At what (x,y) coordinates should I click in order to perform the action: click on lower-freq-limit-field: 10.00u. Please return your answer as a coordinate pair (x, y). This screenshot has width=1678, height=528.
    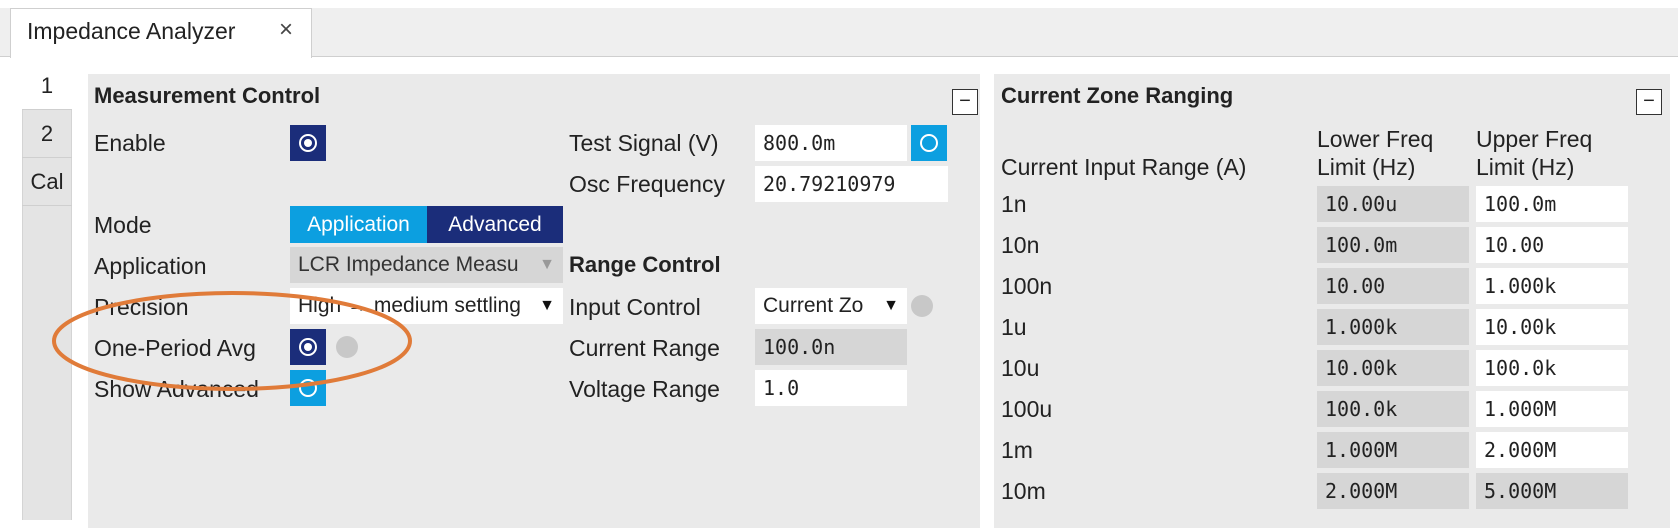
    Looking at the image, I should click on (1393, 204).